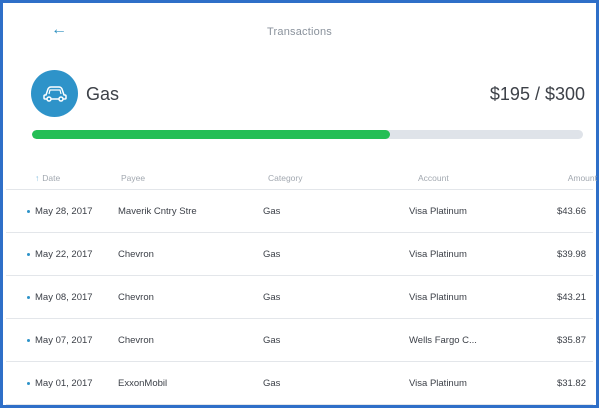  I want to click on budget-amount: $195 / $300, so click(537, 94).